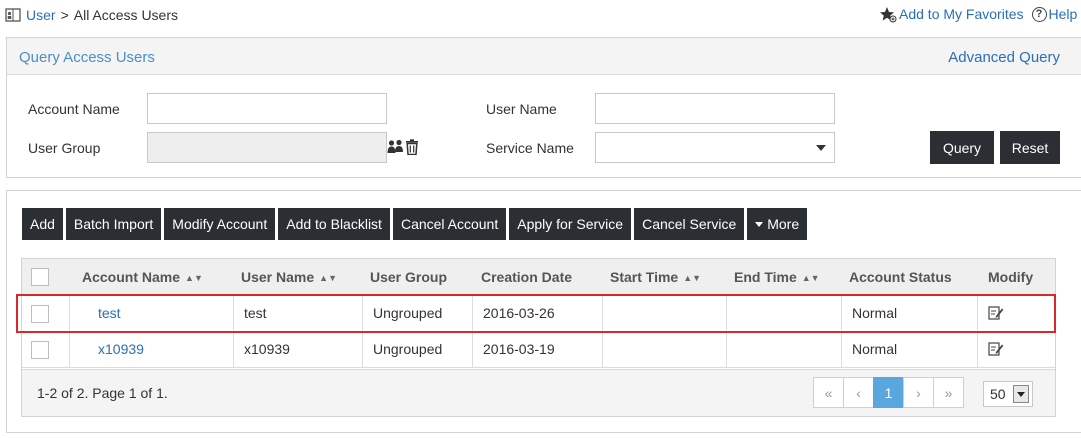  Describe the element at coordinates (918, 392) in the screenshot. I see `next-page-button: ›` at that location.